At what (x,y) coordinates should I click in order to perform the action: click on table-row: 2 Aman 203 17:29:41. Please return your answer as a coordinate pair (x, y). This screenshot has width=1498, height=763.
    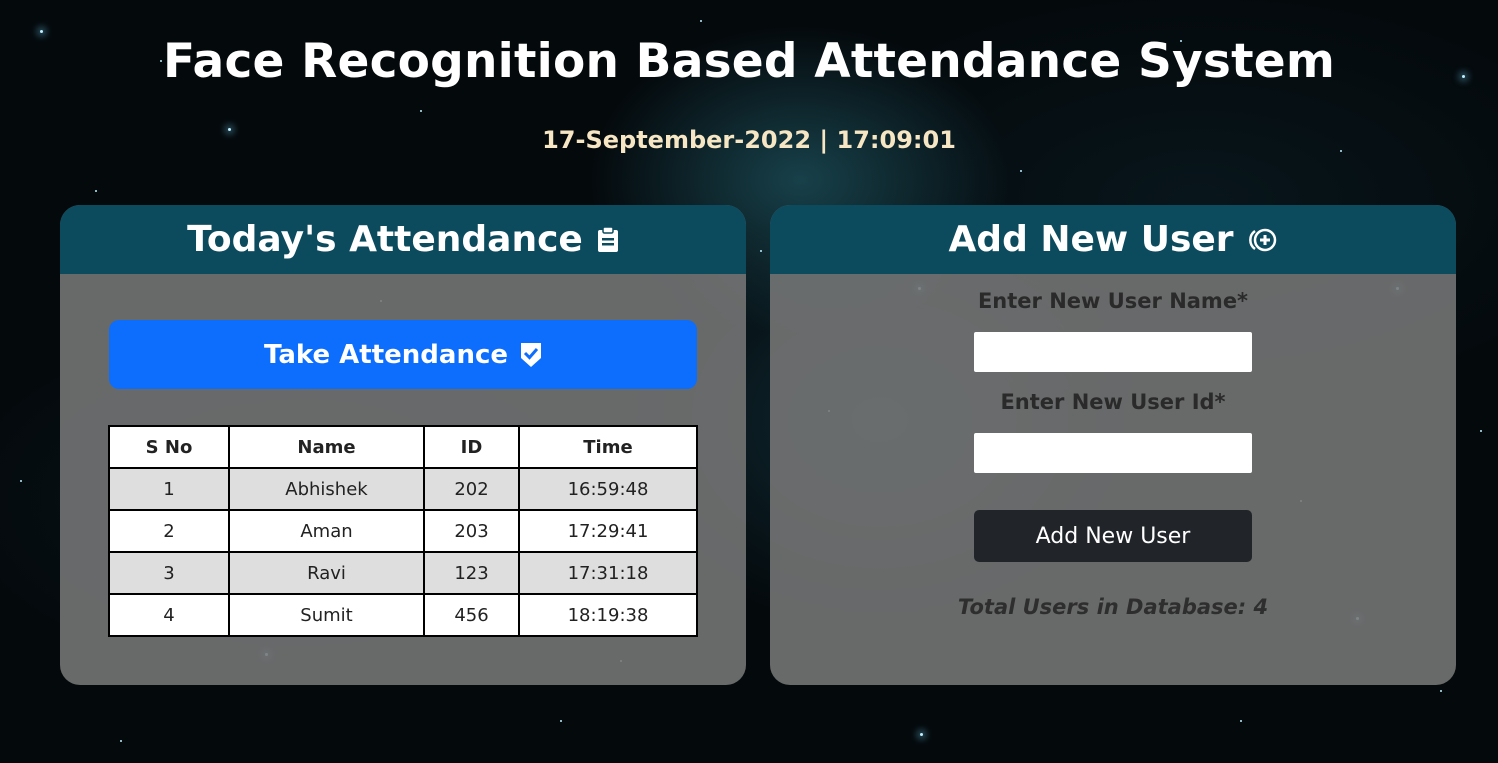
    Looking at the image, I should click on (403, 531).